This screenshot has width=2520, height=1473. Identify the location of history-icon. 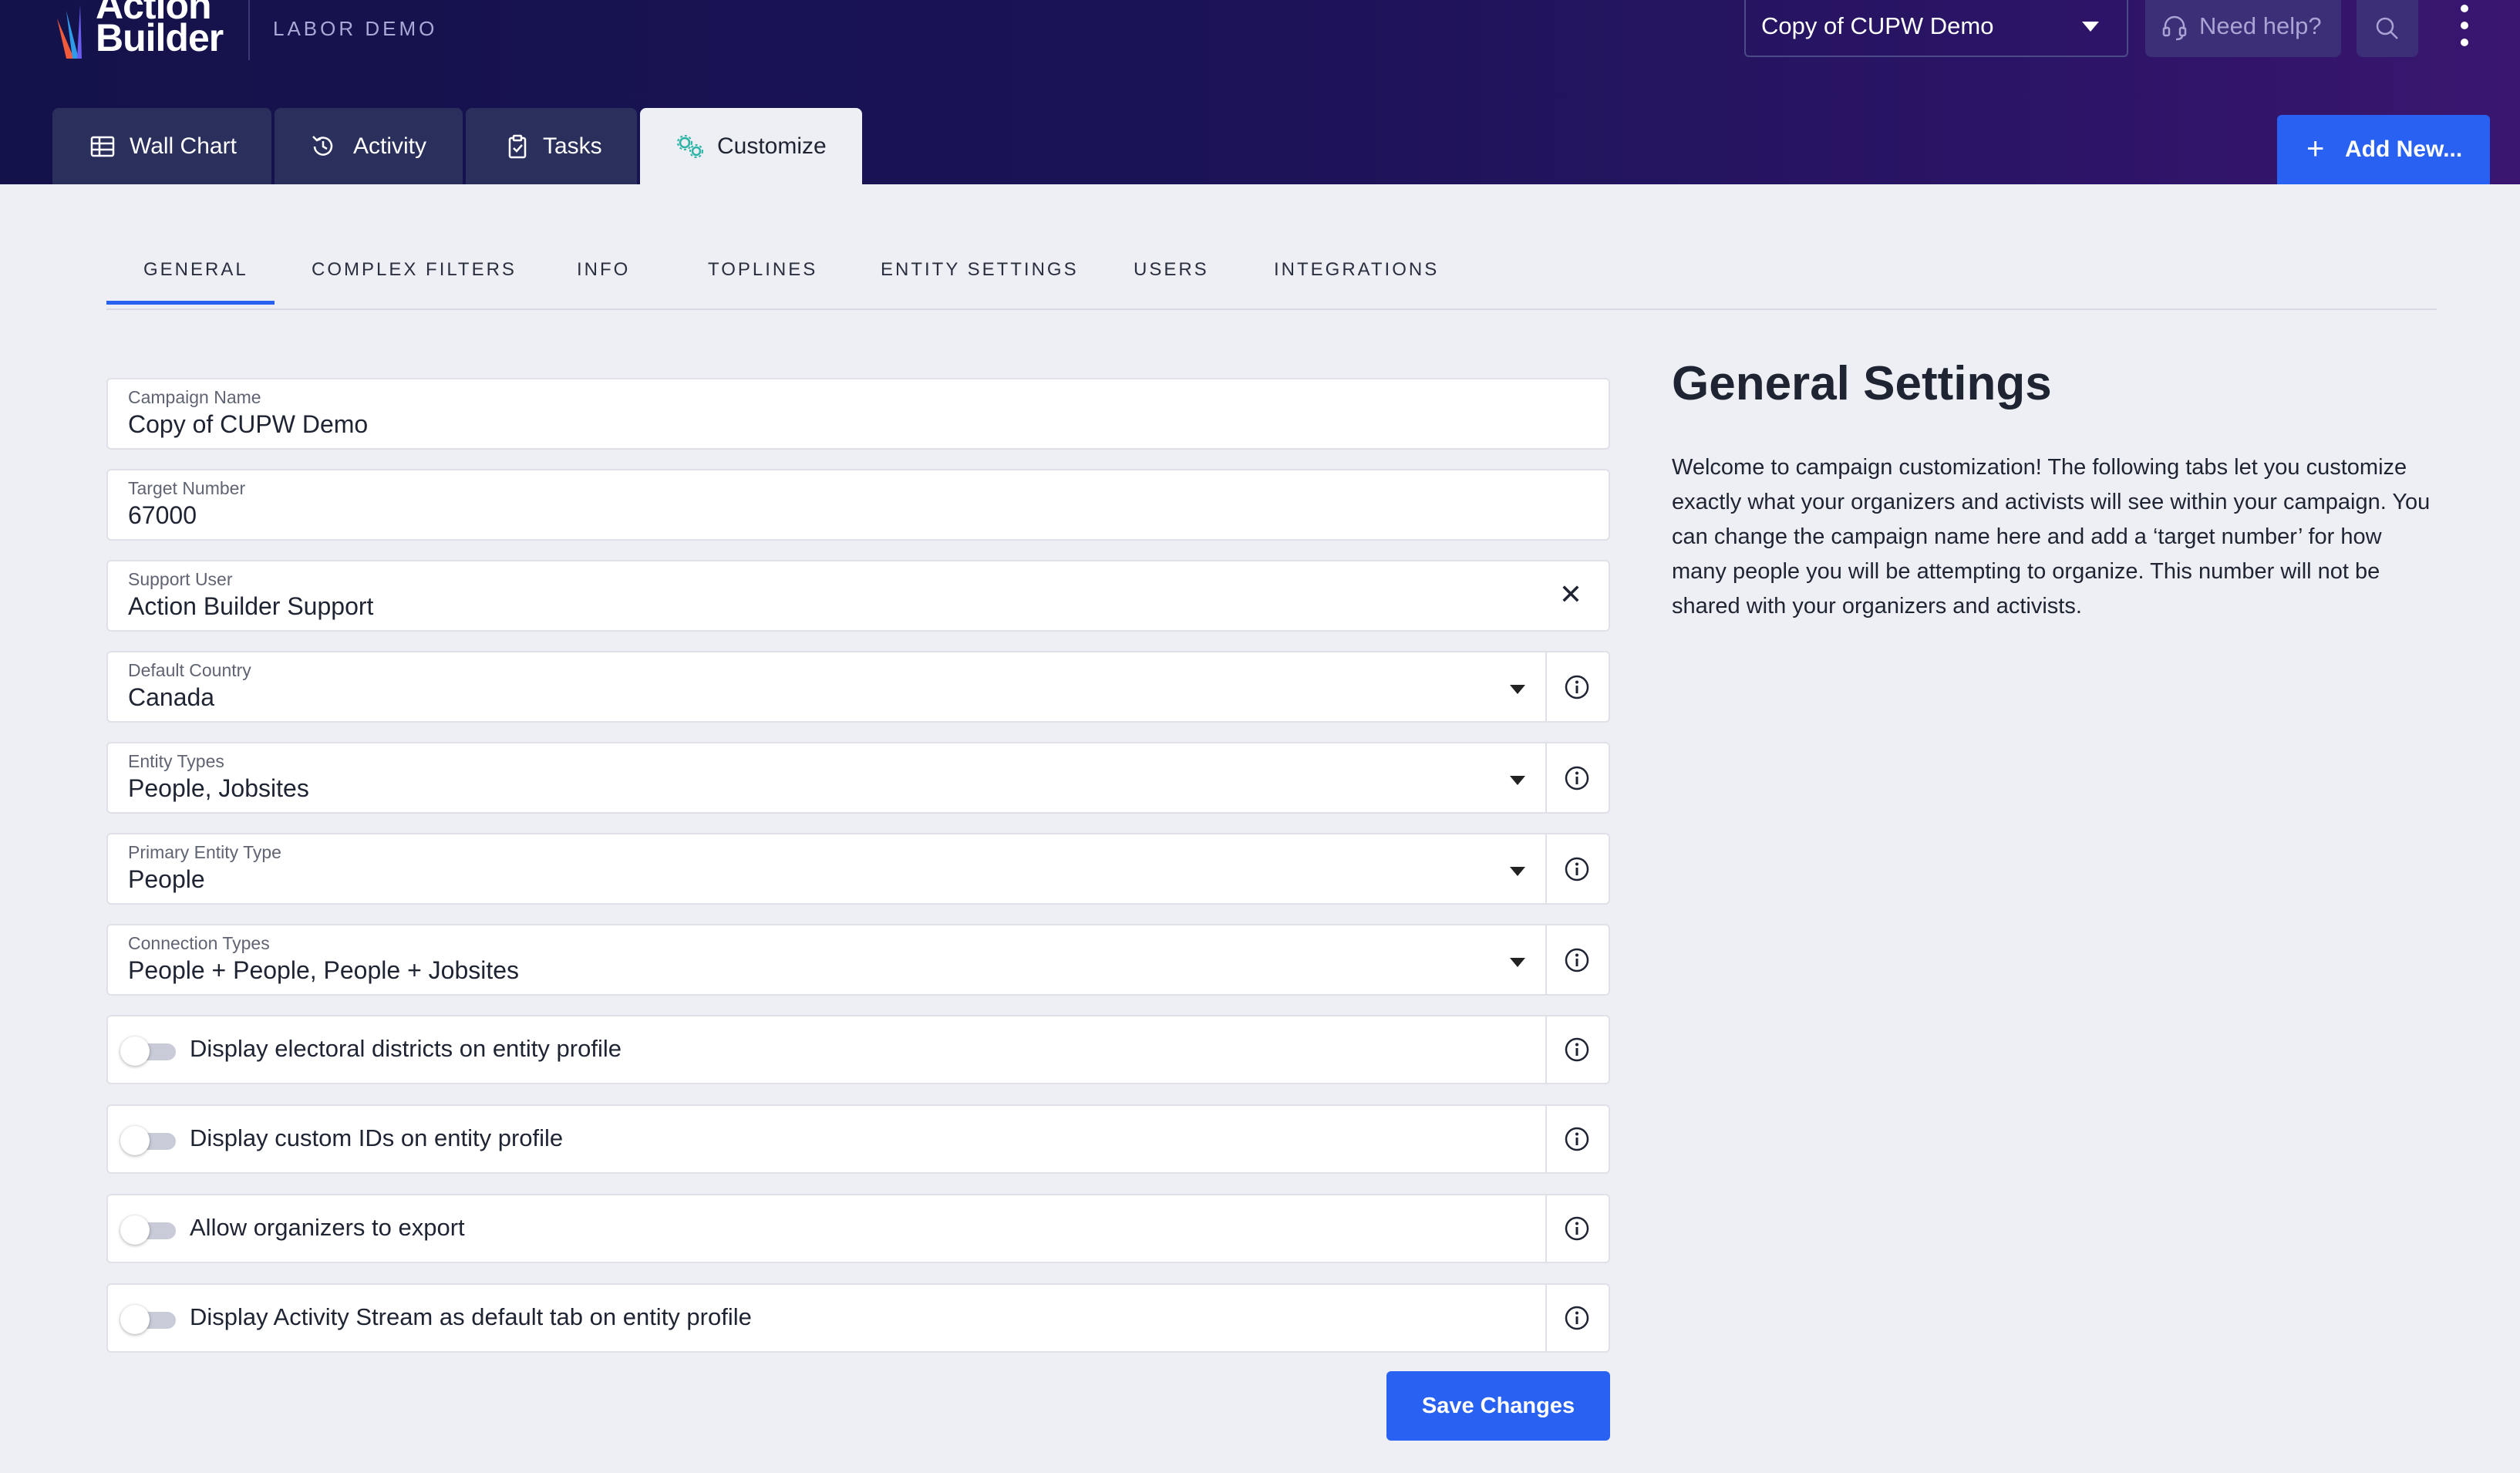
(322, 146).